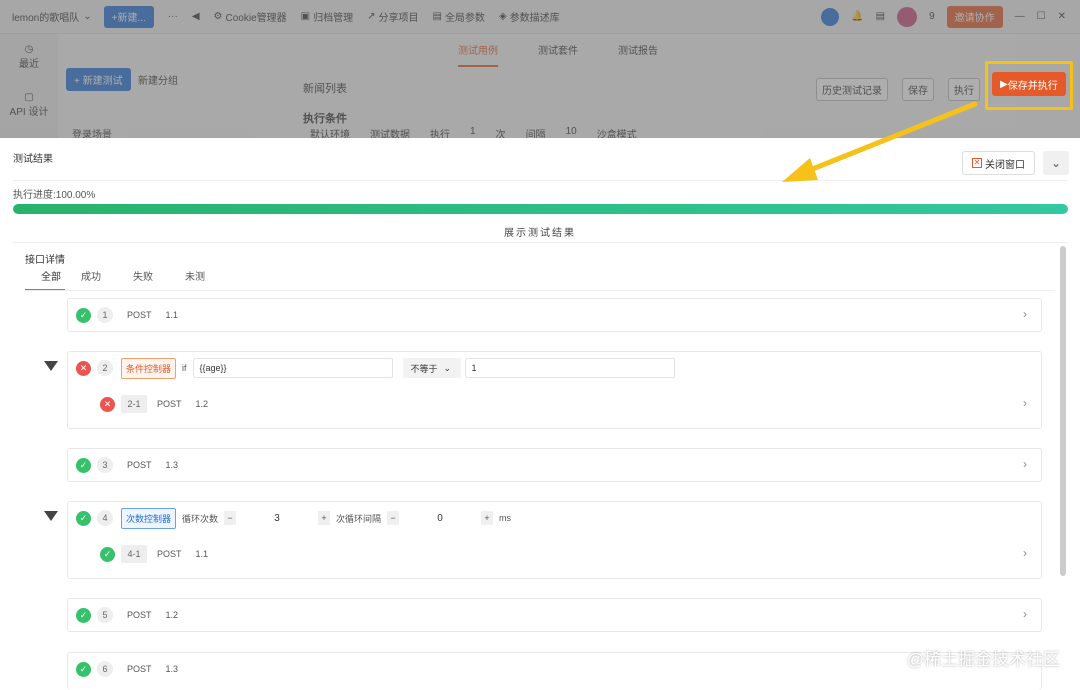 Image resolution: width=1080 pixels, height=690 pixels. I want to click on global-params-button: ▤ 全局参数, so click(458, 16).